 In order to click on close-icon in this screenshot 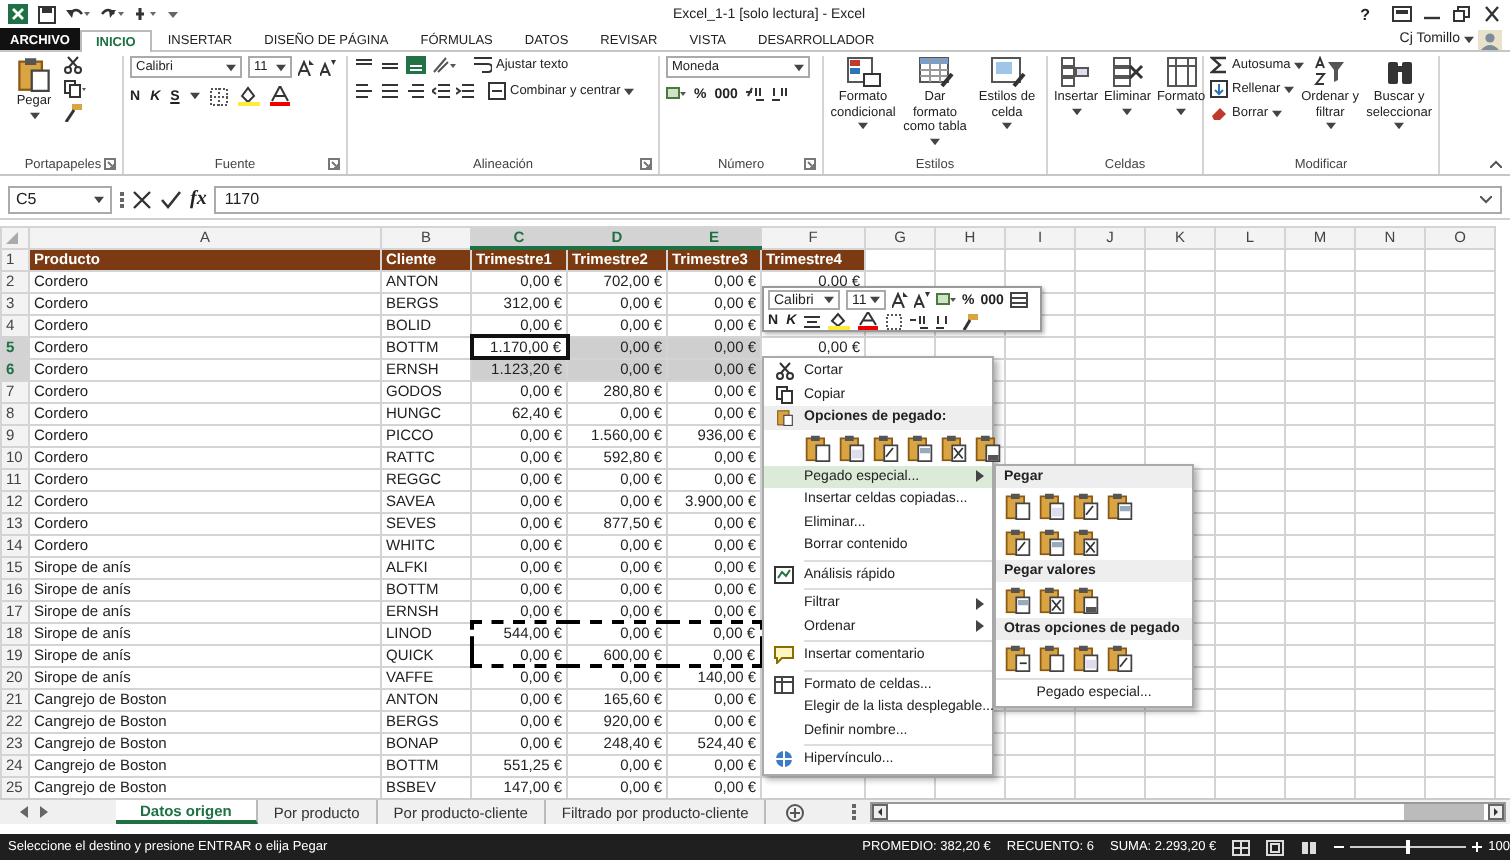, I will do `click(1492, 14)`.